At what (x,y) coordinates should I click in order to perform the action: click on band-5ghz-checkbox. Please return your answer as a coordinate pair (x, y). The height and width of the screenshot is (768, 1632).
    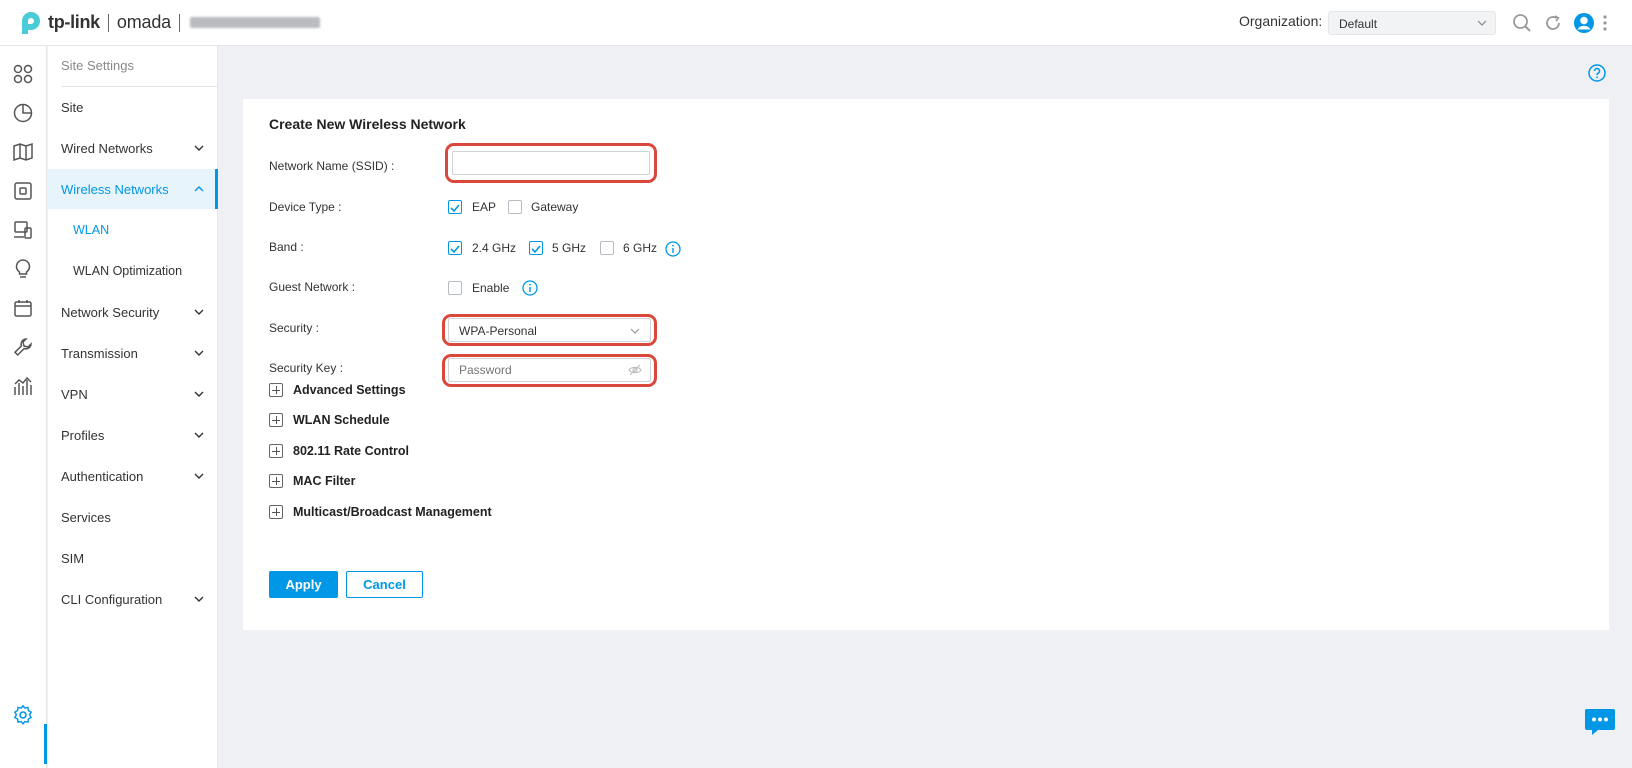
    Looking at the image, I should click on (536, 248).